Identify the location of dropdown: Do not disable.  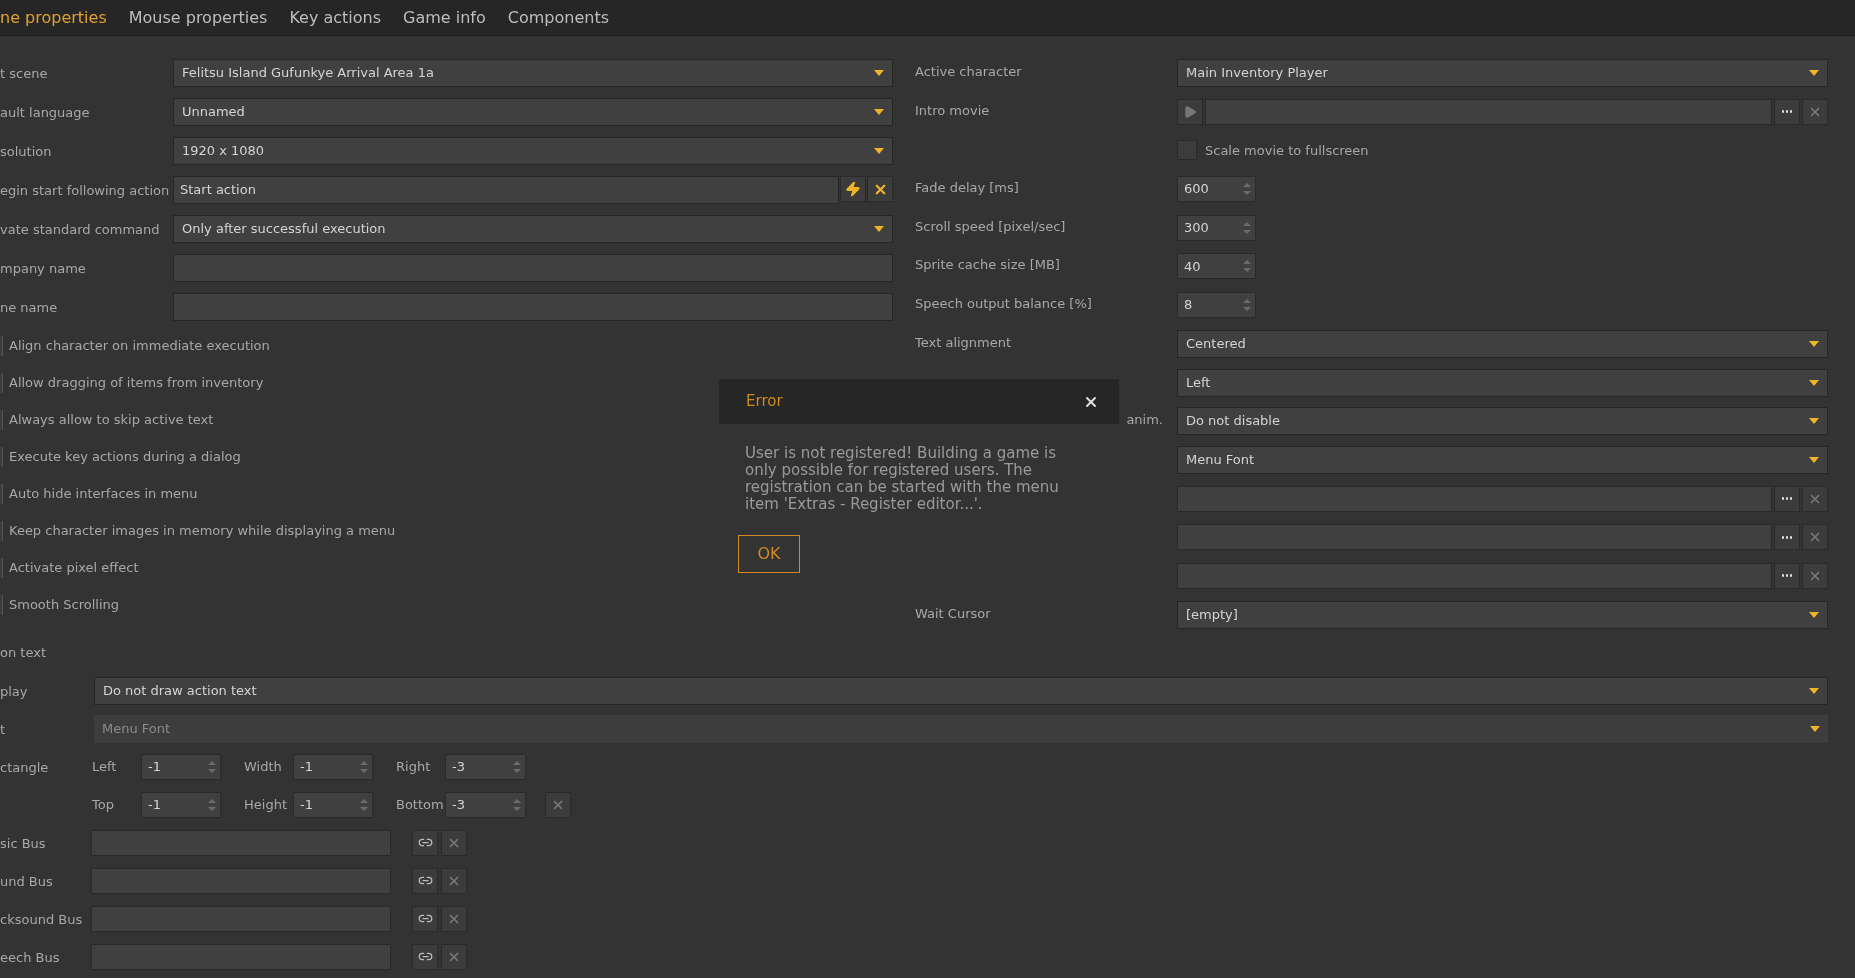
(1502, 421).